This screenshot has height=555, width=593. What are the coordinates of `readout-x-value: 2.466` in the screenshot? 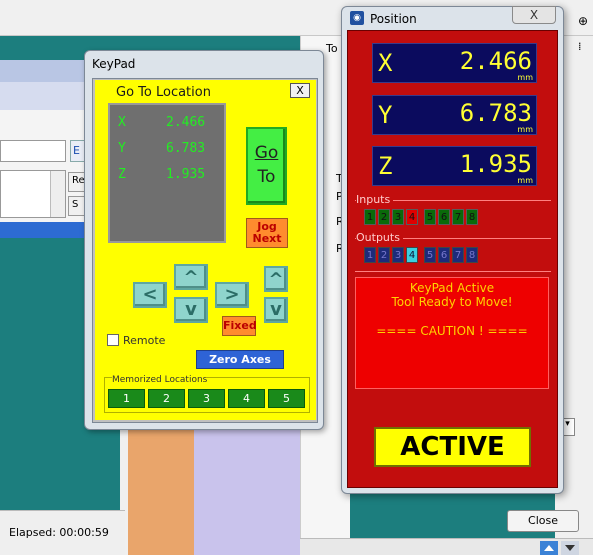 It's located at (186, 122).